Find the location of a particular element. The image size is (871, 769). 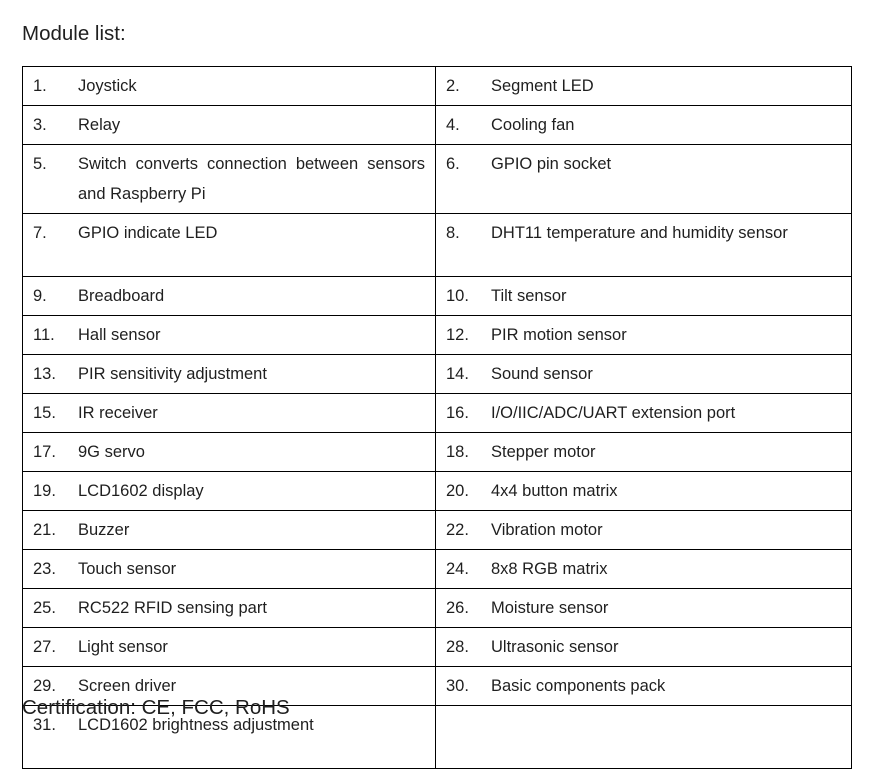

module-list-item: 13. PIR sensitivity adjustment is located at coordinates (229, 374).